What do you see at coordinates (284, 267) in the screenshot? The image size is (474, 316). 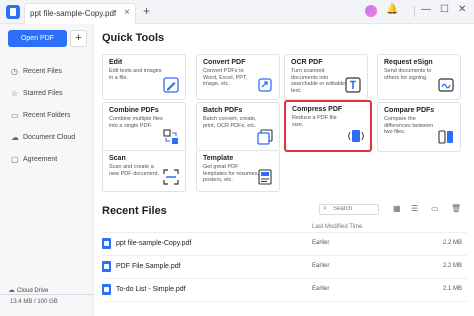 I see `table-row: PDF File Sample.pdf Earlier 2.2 MB` at bounding box center [284, 267].